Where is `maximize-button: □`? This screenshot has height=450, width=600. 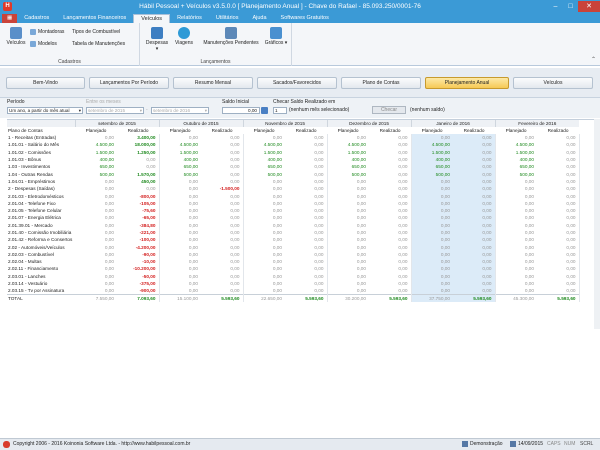 maximize-button: □ is located at coordinates (570, 6).